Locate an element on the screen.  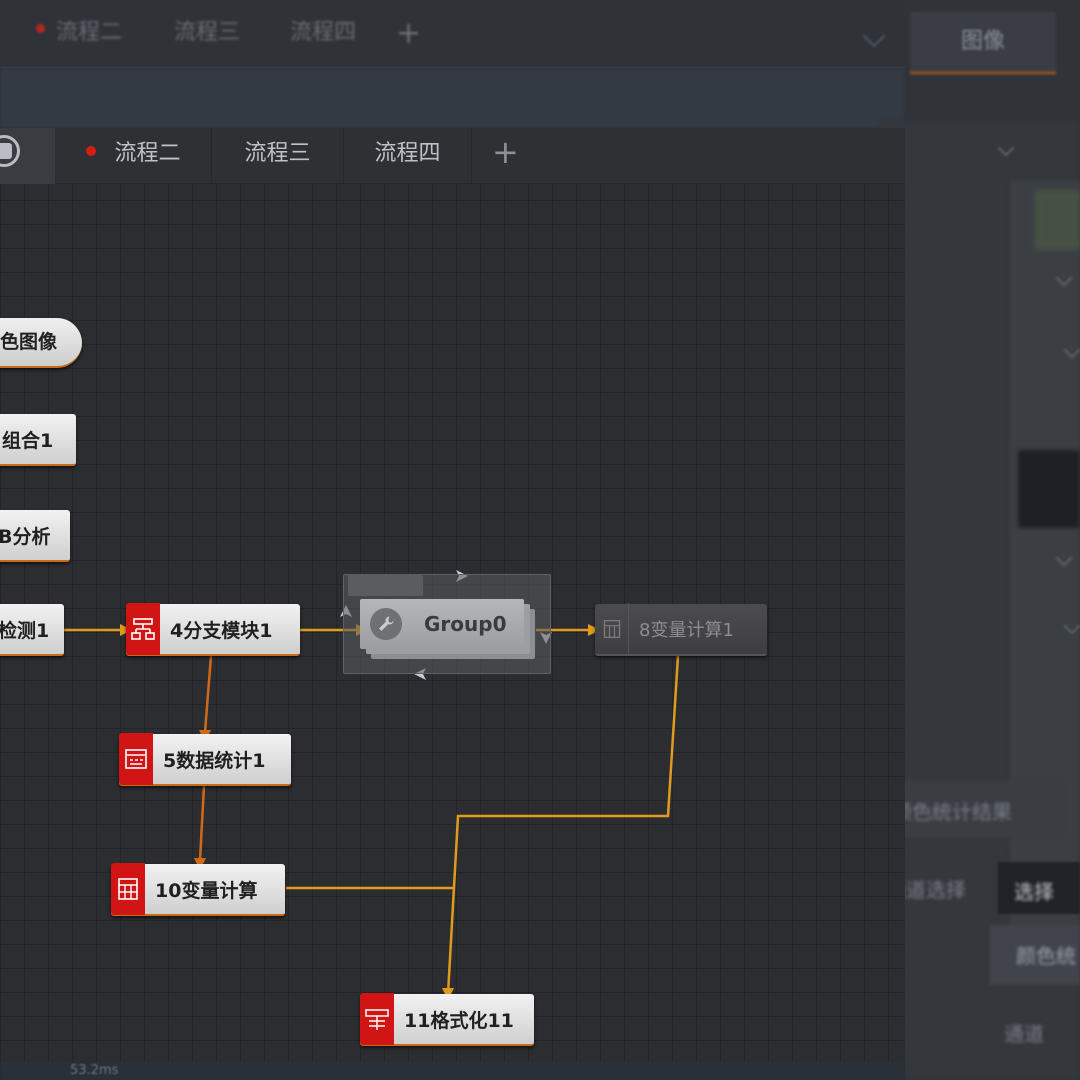
branch-icon is located at coordinates (143, 629).